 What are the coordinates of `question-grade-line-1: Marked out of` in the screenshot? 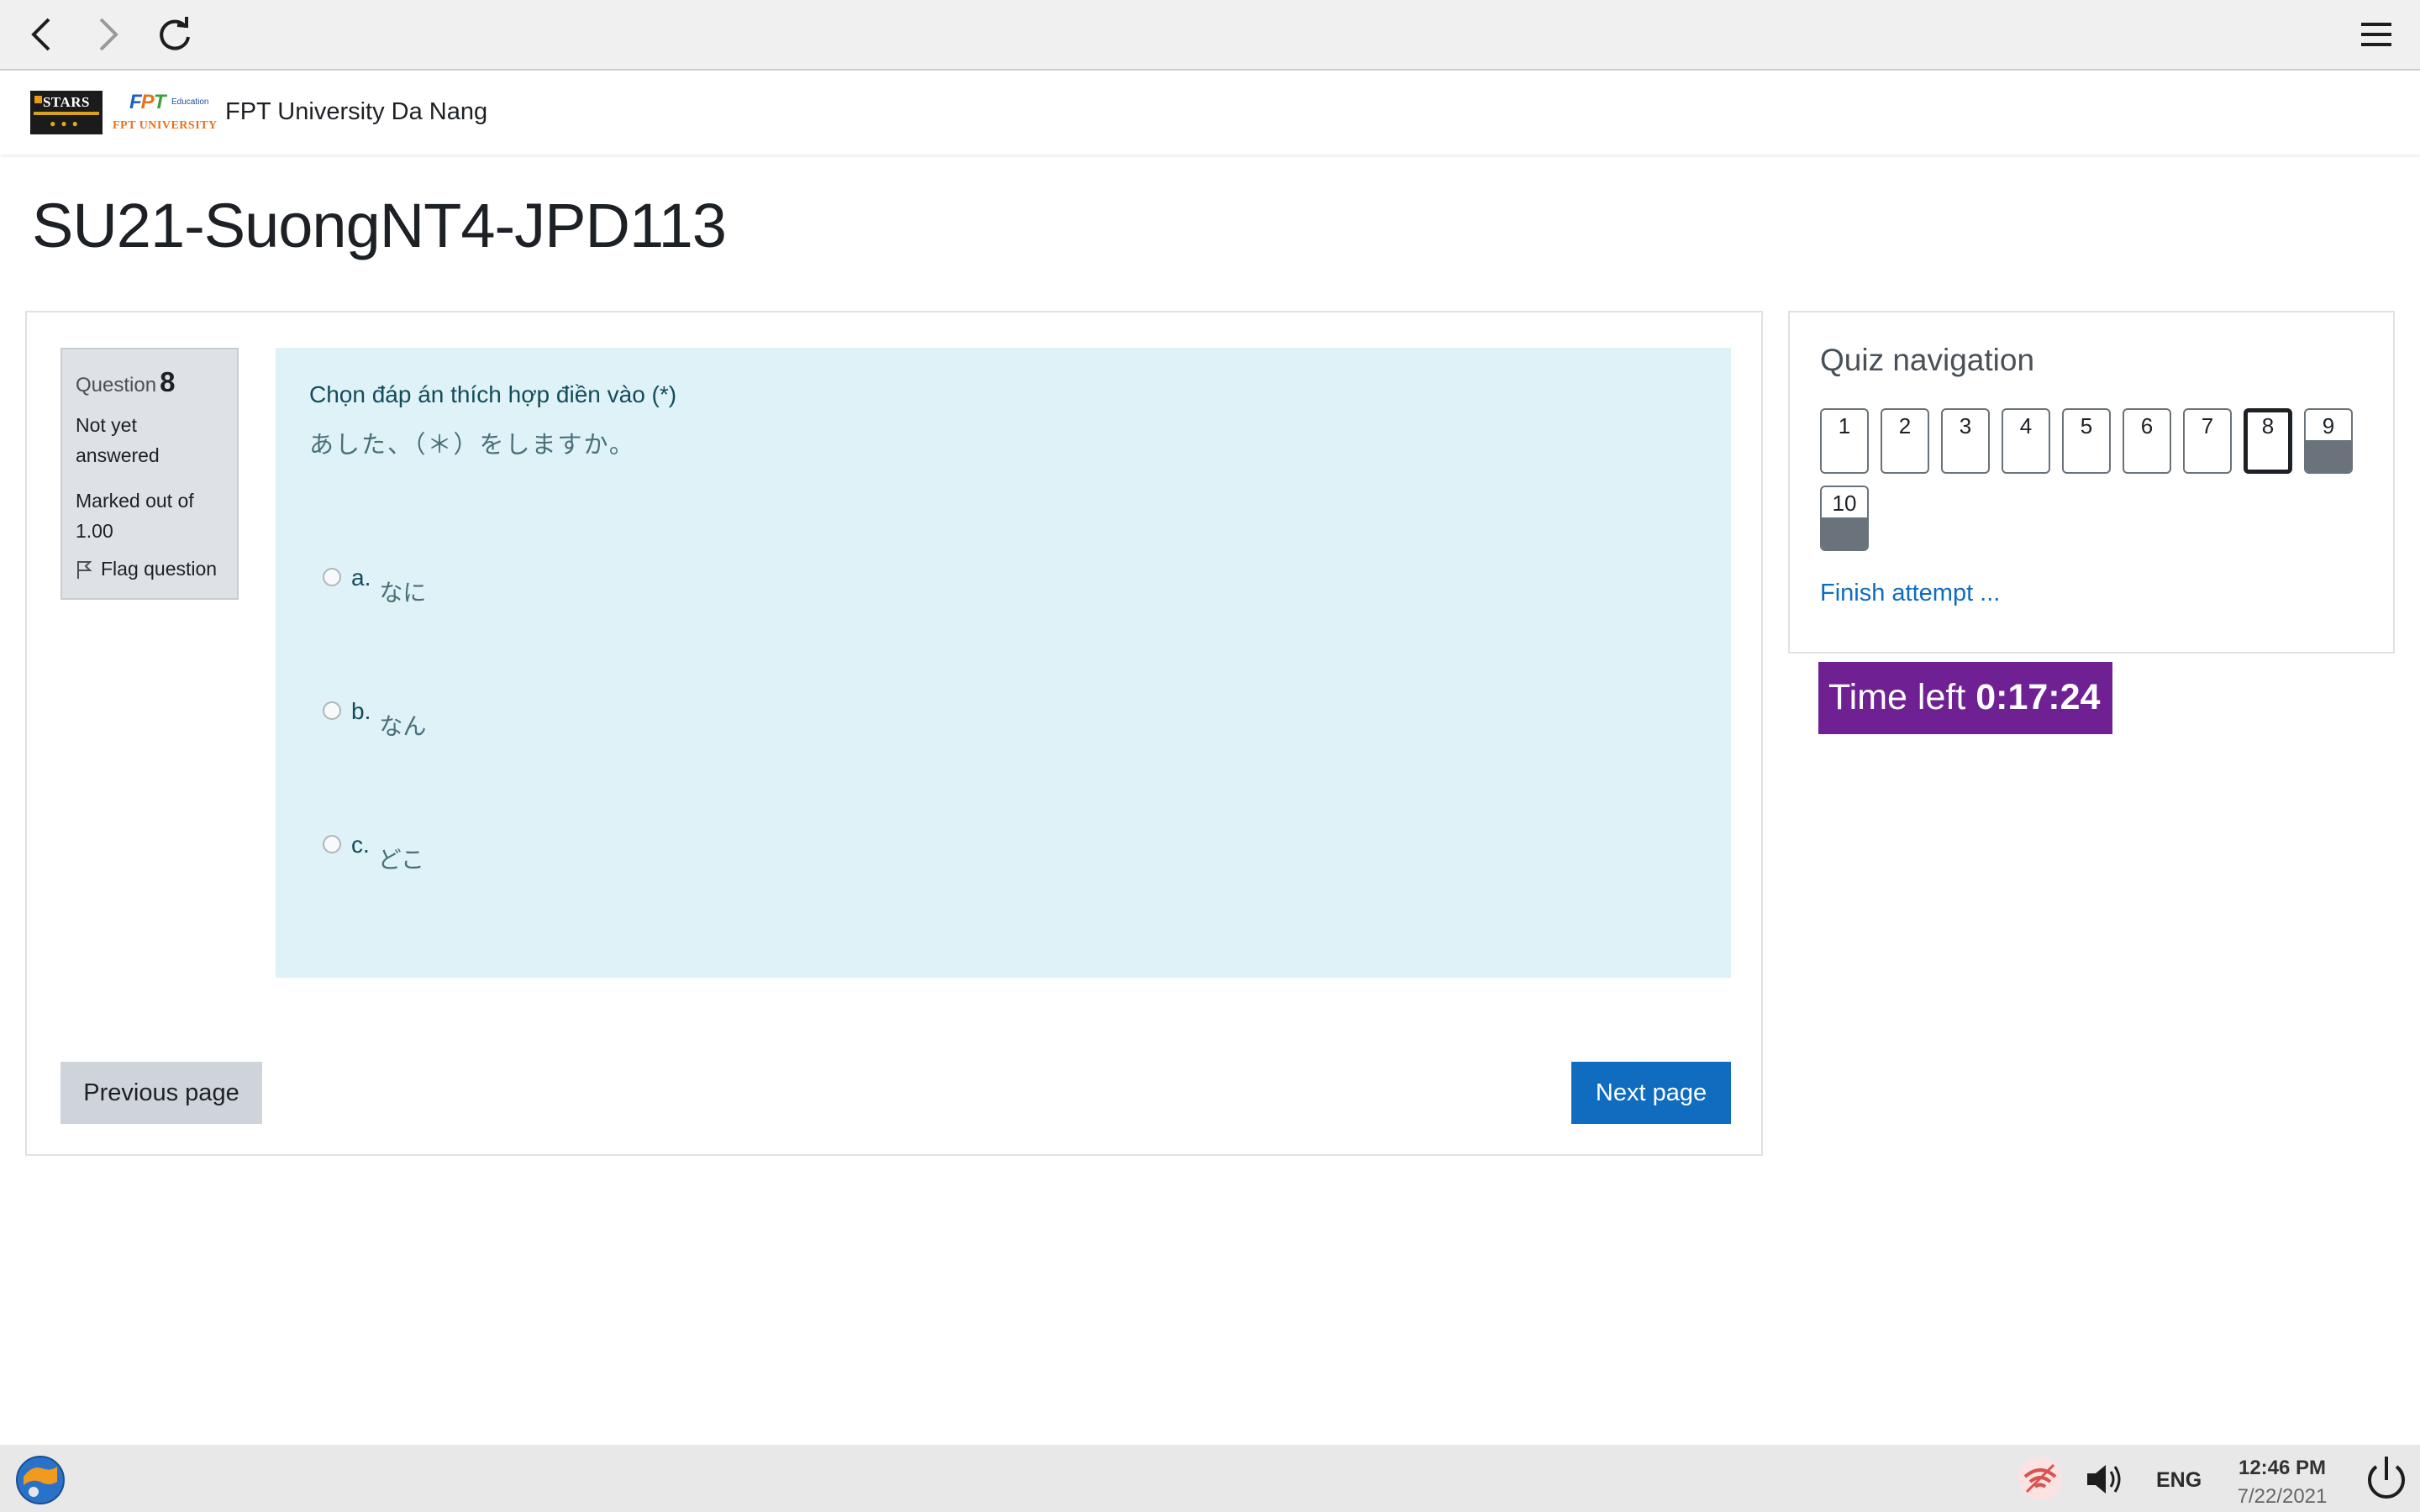 It's located at (135, 501).